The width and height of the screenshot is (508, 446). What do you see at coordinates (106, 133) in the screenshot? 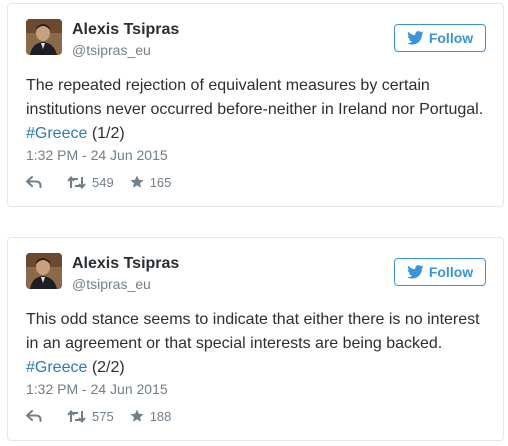
I see `tweet-suffix: (1/2)` at bounding box center [106, 133].